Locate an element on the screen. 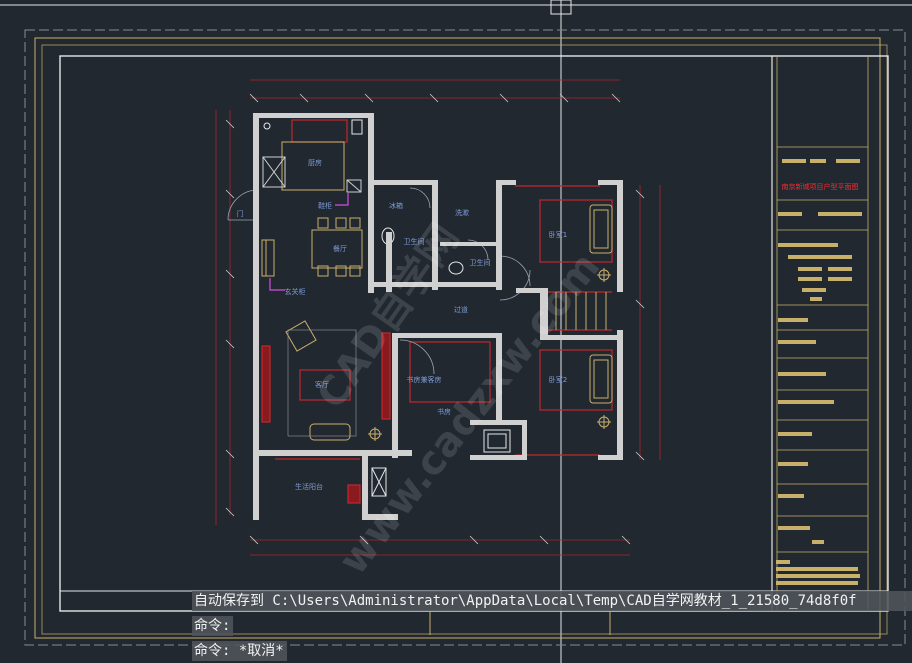 The image size is (912, 663). room-label-bed1: 卧室1 is located at coordinates (558, 234).